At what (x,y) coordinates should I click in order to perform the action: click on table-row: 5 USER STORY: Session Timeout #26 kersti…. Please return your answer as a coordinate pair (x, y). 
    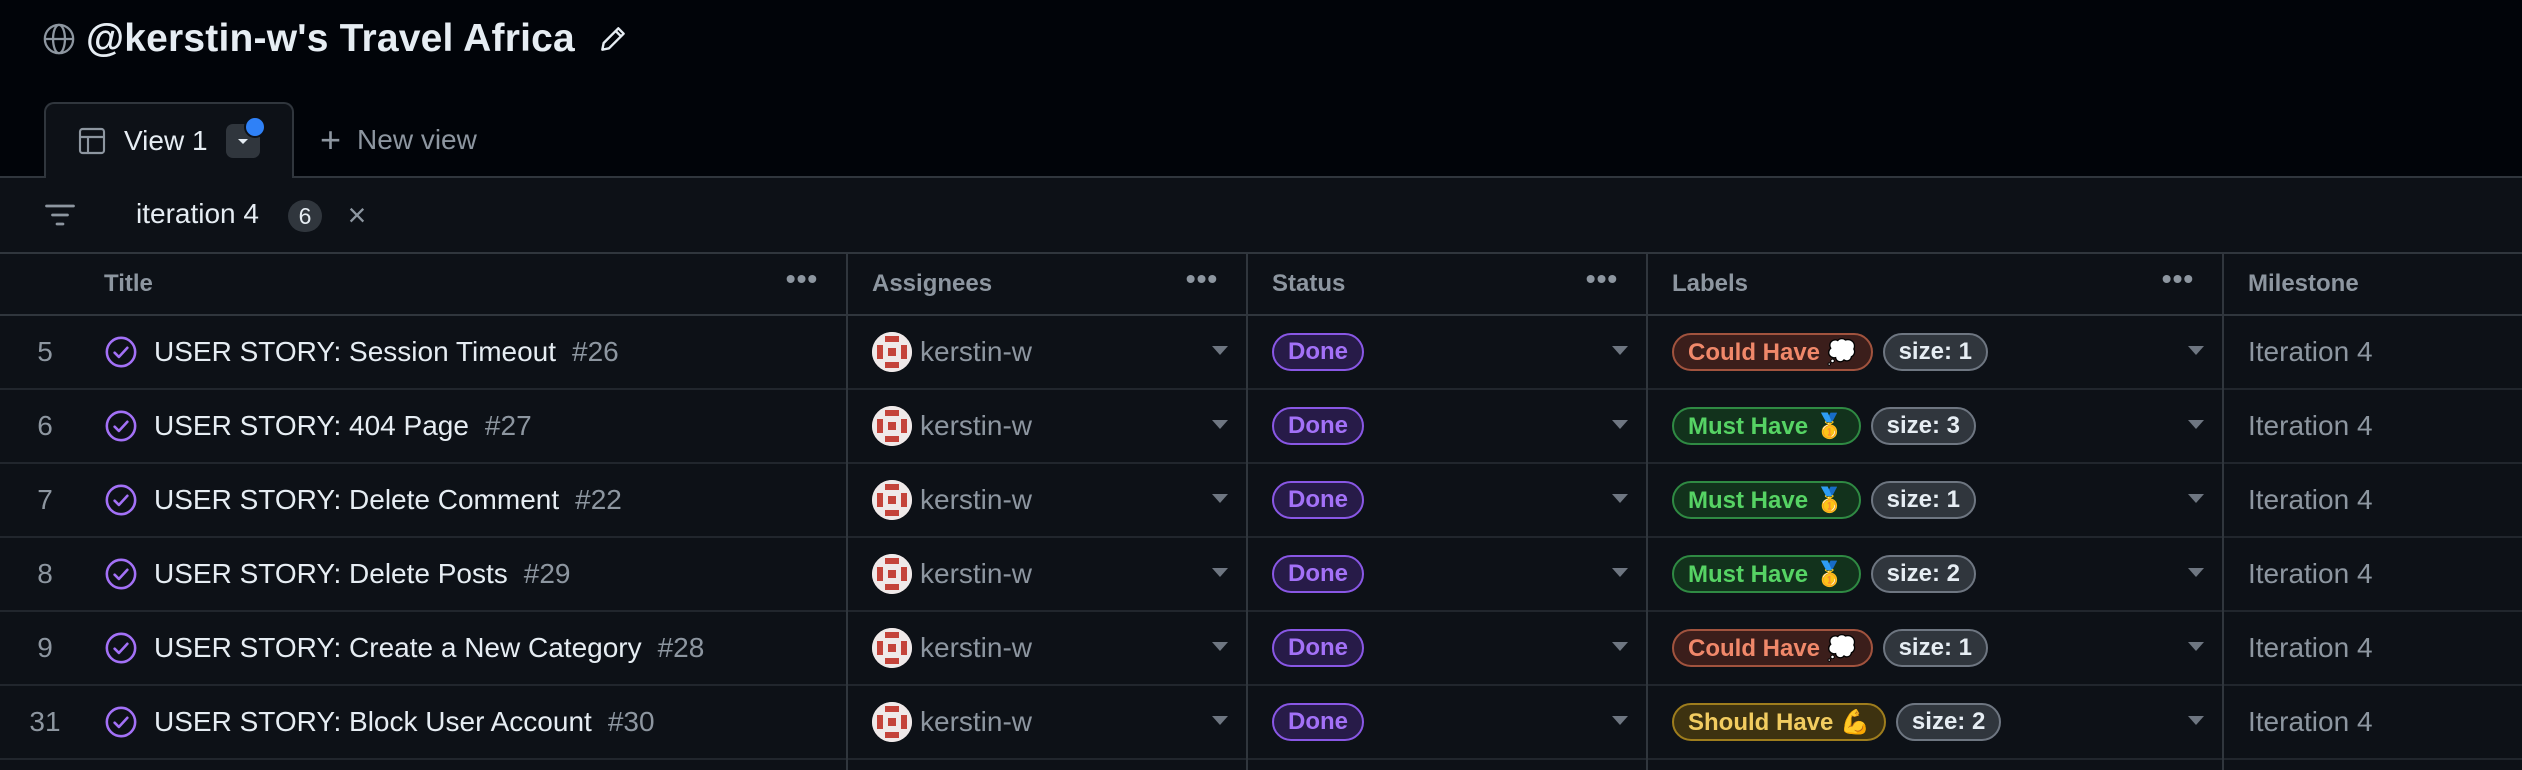
    Looking at the image, I should click on (1261, 353).